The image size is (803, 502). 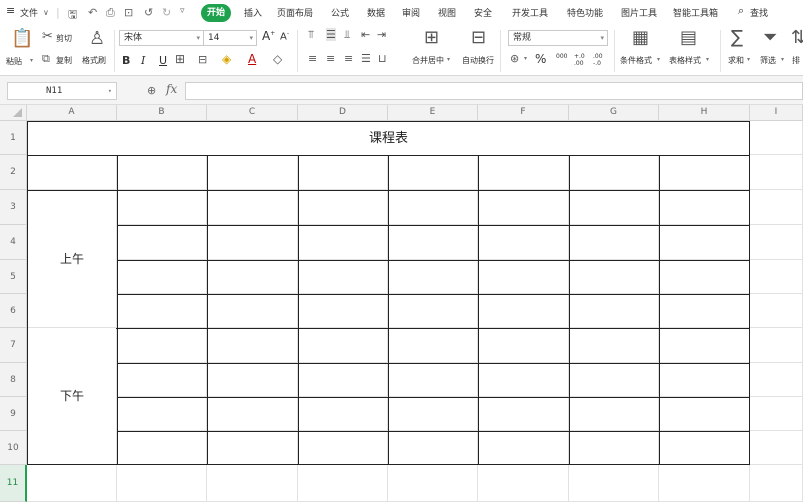 I want to click on cell-i10, so click(x=776, y=448).